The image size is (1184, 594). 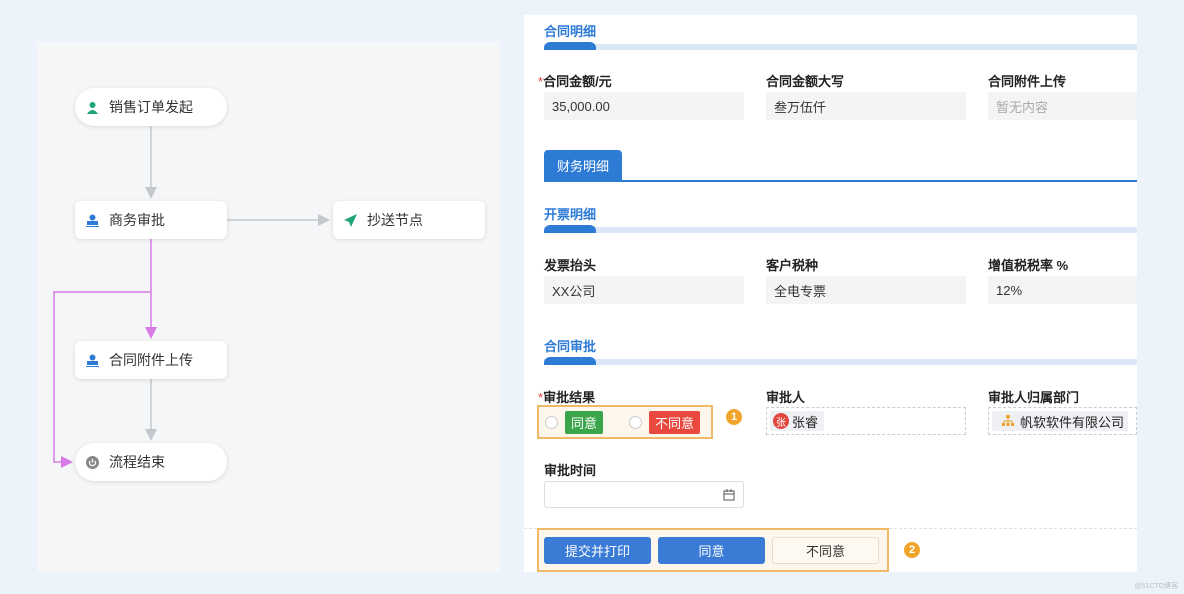 I want to click on flow-node-start: 销售订单发起, so click(x=151, y=107).